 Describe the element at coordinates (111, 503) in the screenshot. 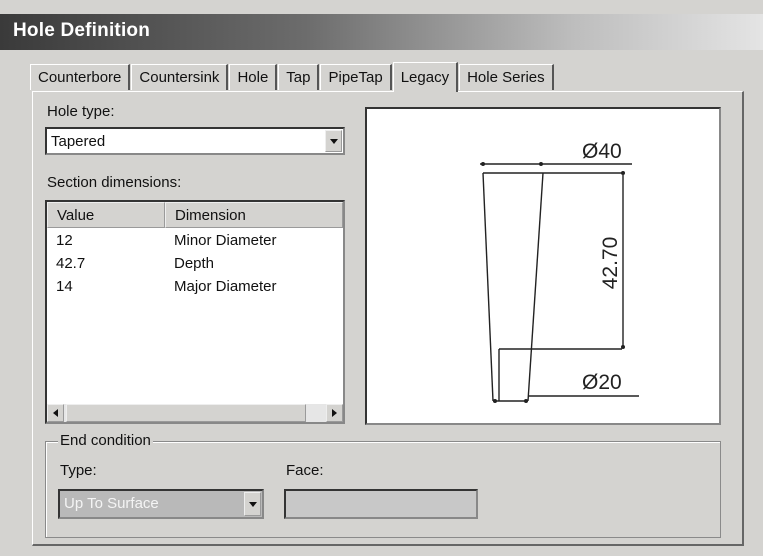

I see `end-condition-type-value: Up To Surface` at that location.